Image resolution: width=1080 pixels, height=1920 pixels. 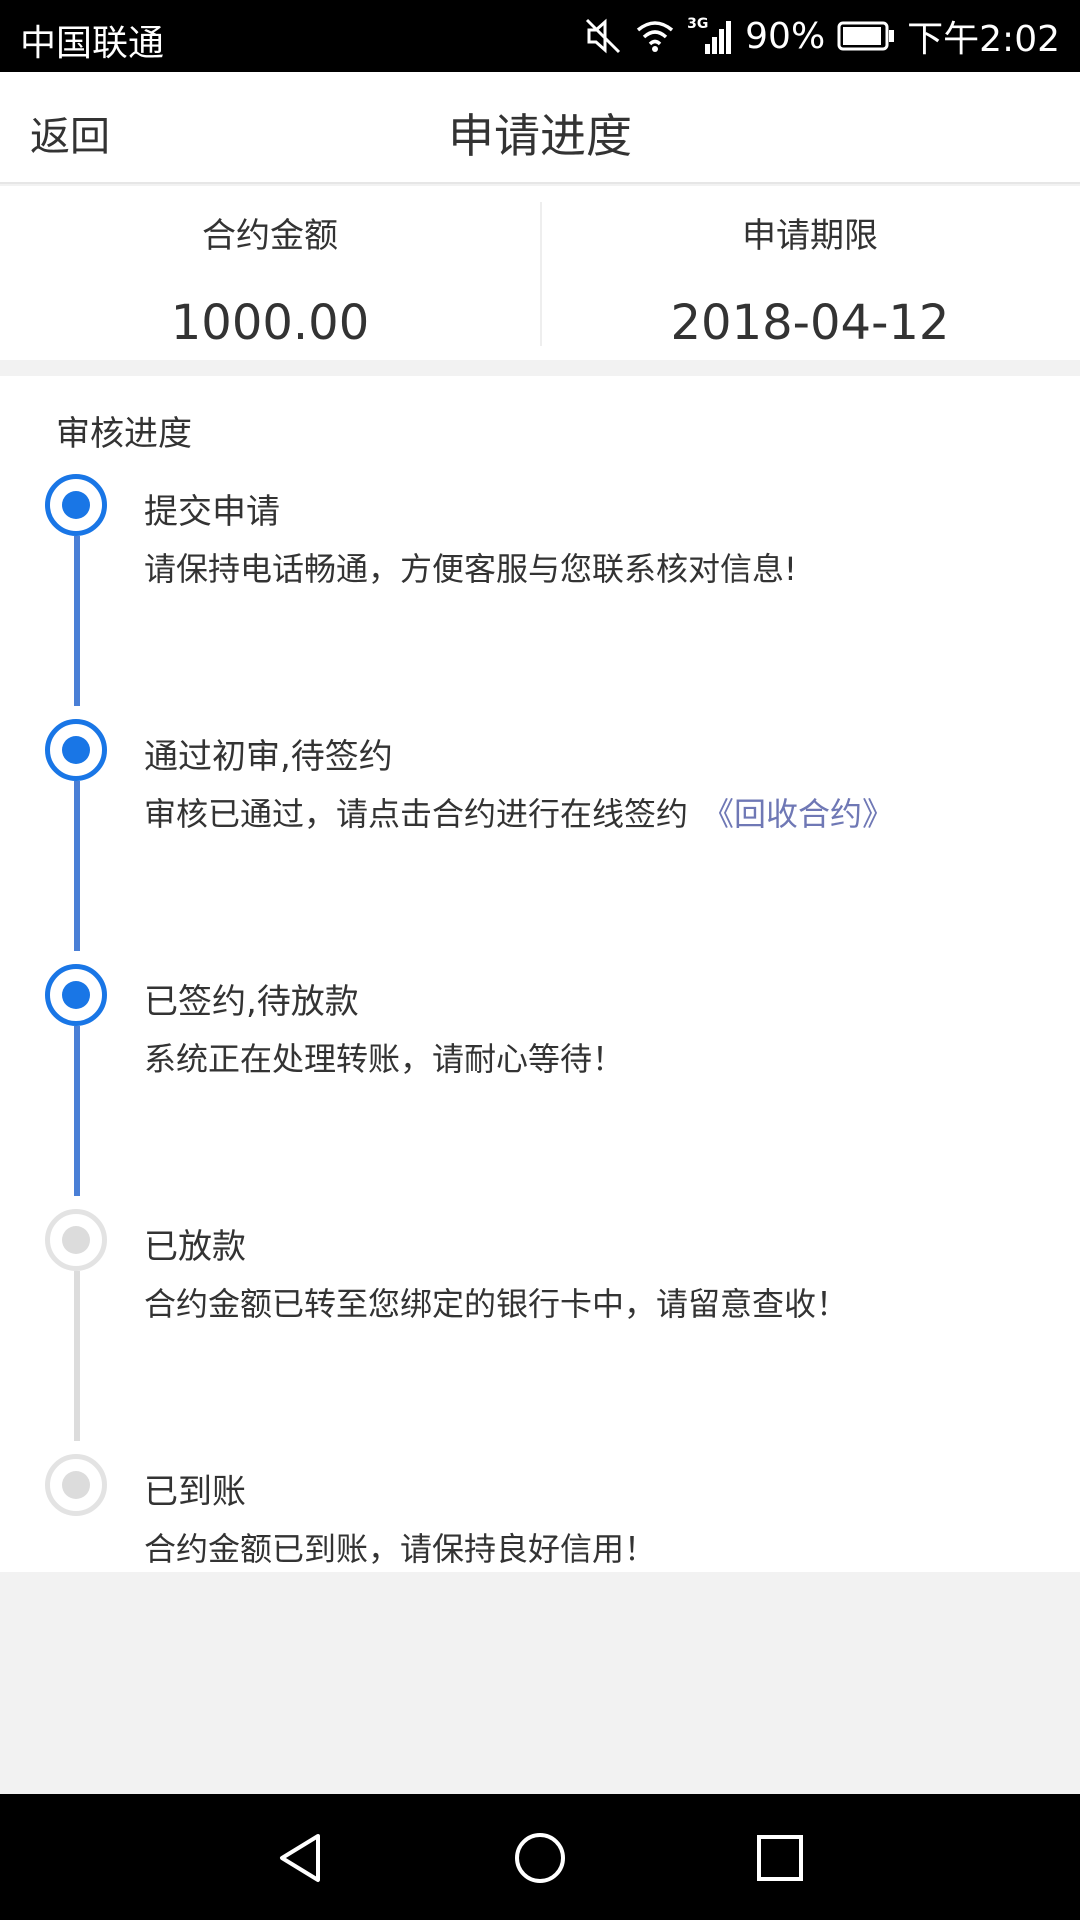 I want to click on home-circle-icon, so click(x=540, y=1858).